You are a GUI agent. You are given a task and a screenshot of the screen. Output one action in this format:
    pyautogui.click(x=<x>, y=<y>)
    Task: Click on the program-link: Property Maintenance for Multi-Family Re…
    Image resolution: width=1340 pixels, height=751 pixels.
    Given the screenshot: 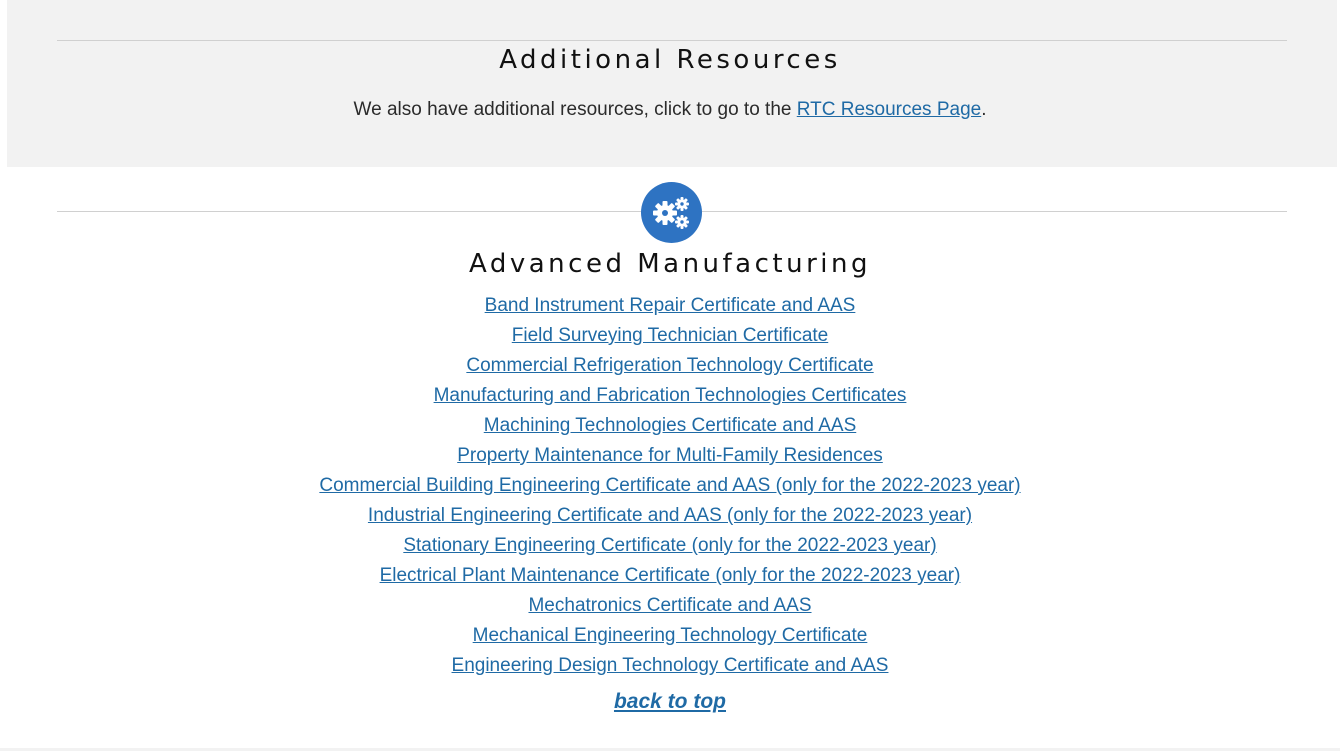 What is the action you would take?
    pyautogui.click(x=670, y=455)
    